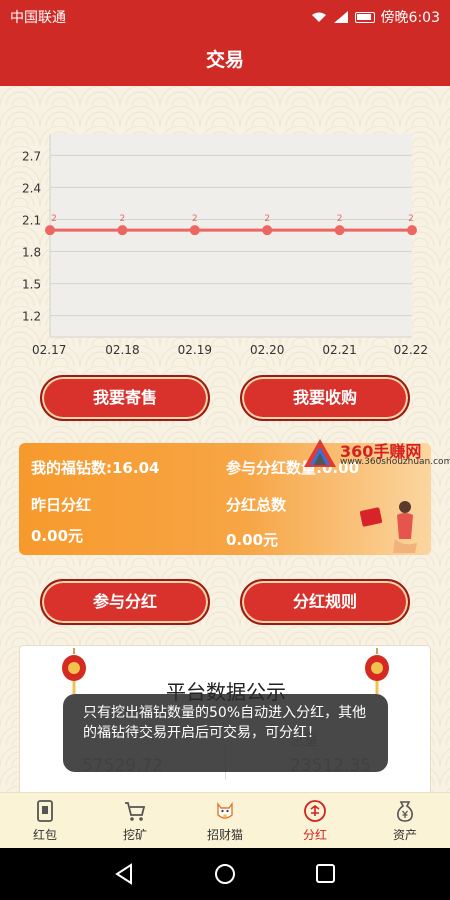 The width and height of the screenshot is (450, 900). I want to click on dividend-icon, so click(315, 810).